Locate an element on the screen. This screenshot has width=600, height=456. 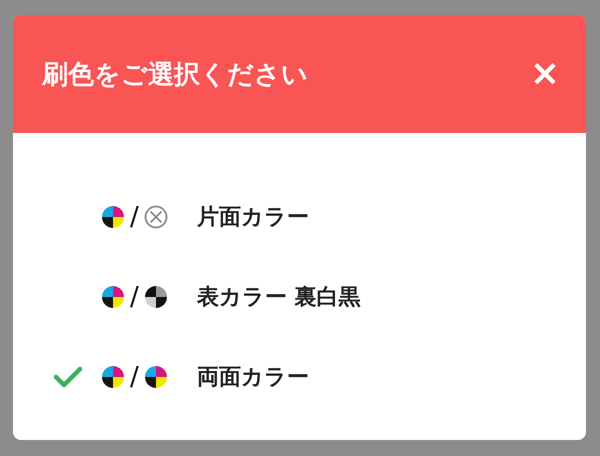
crossed-circle-icon is located at coordinates (156, 217).